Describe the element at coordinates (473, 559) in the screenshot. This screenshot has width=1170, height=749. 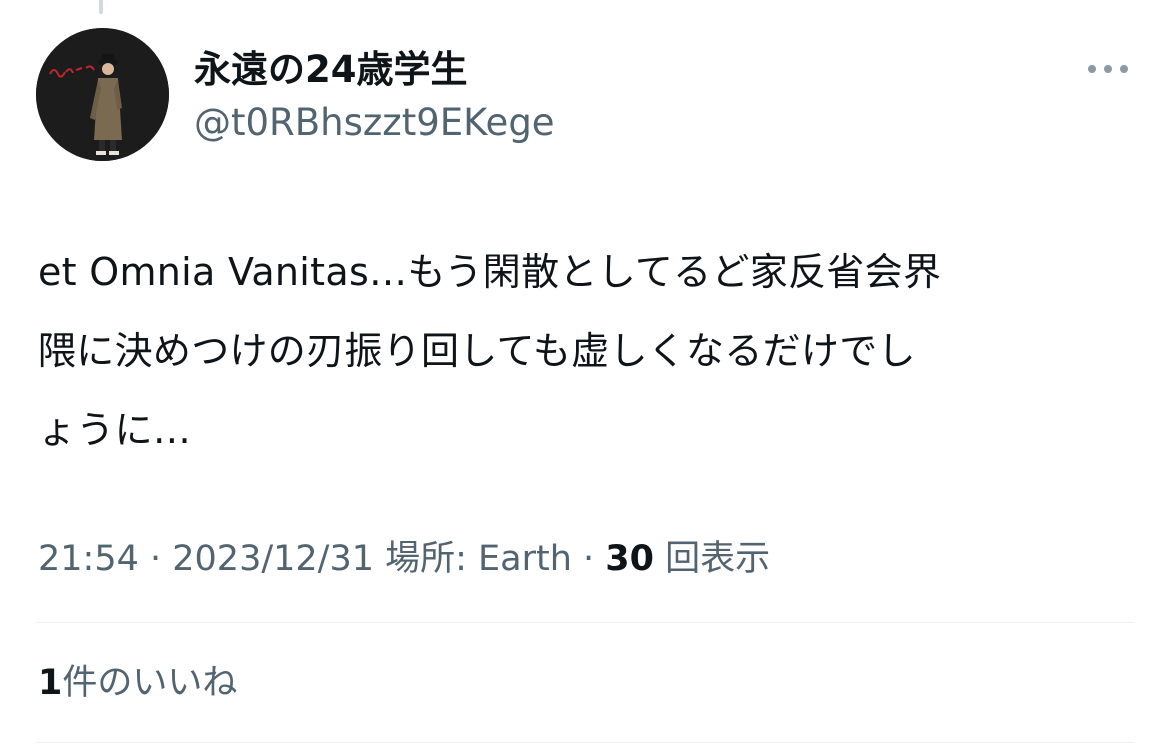
I see `tweet-location: 場所: Earth` at that location.